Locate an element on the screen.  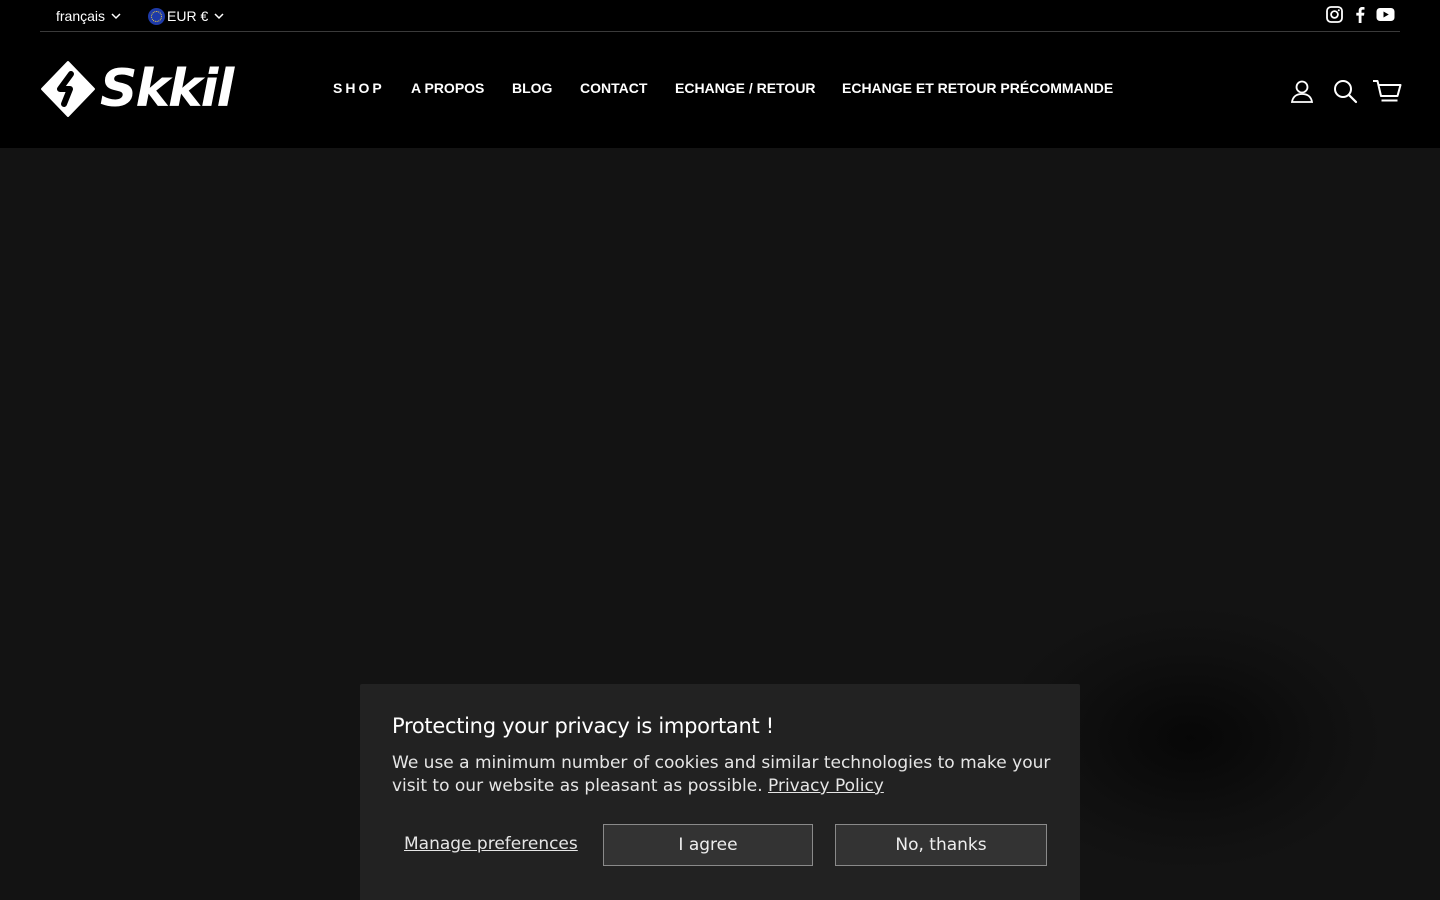
top-utility-bar: français EUR € is located at coordinates (720, 16).